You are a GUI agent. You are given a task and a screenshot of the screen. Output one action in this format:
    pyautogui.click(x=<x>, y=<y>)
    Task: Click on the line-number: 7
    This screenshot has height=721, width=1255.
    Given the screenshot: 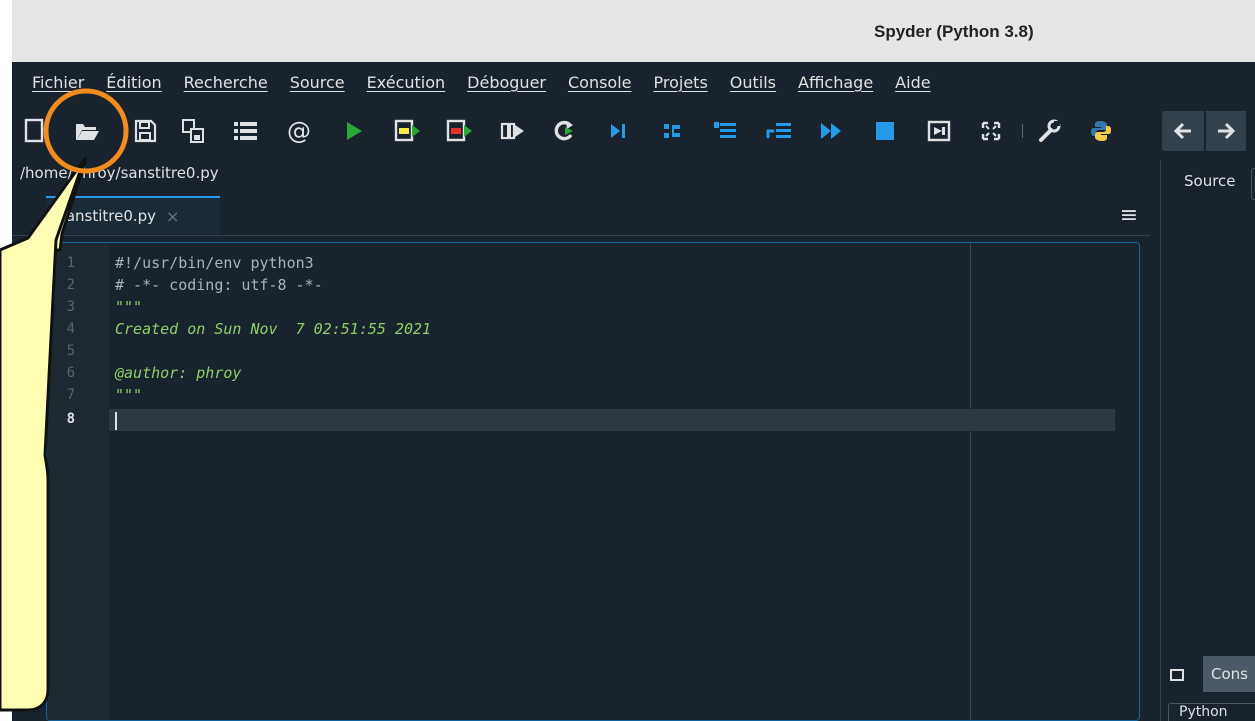 What is the action you would take?
    pyautogui.click(x=70, y=395)
    